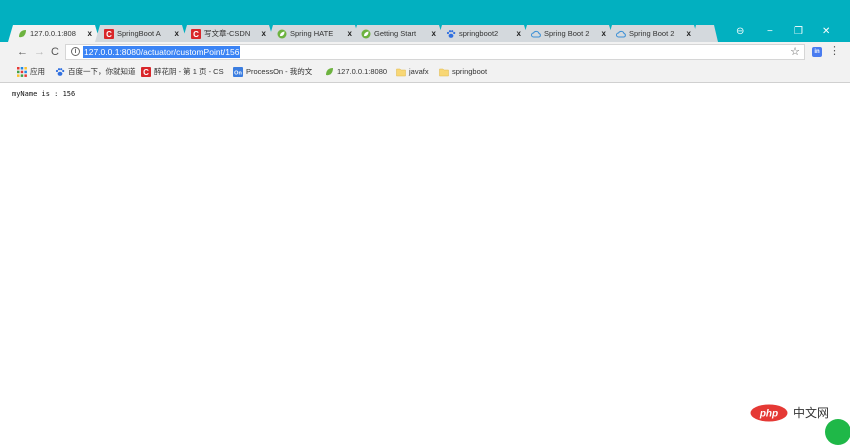 This screenshot has height=446, width=850. I want to click on site-info-icon: i, so click(75, 51).